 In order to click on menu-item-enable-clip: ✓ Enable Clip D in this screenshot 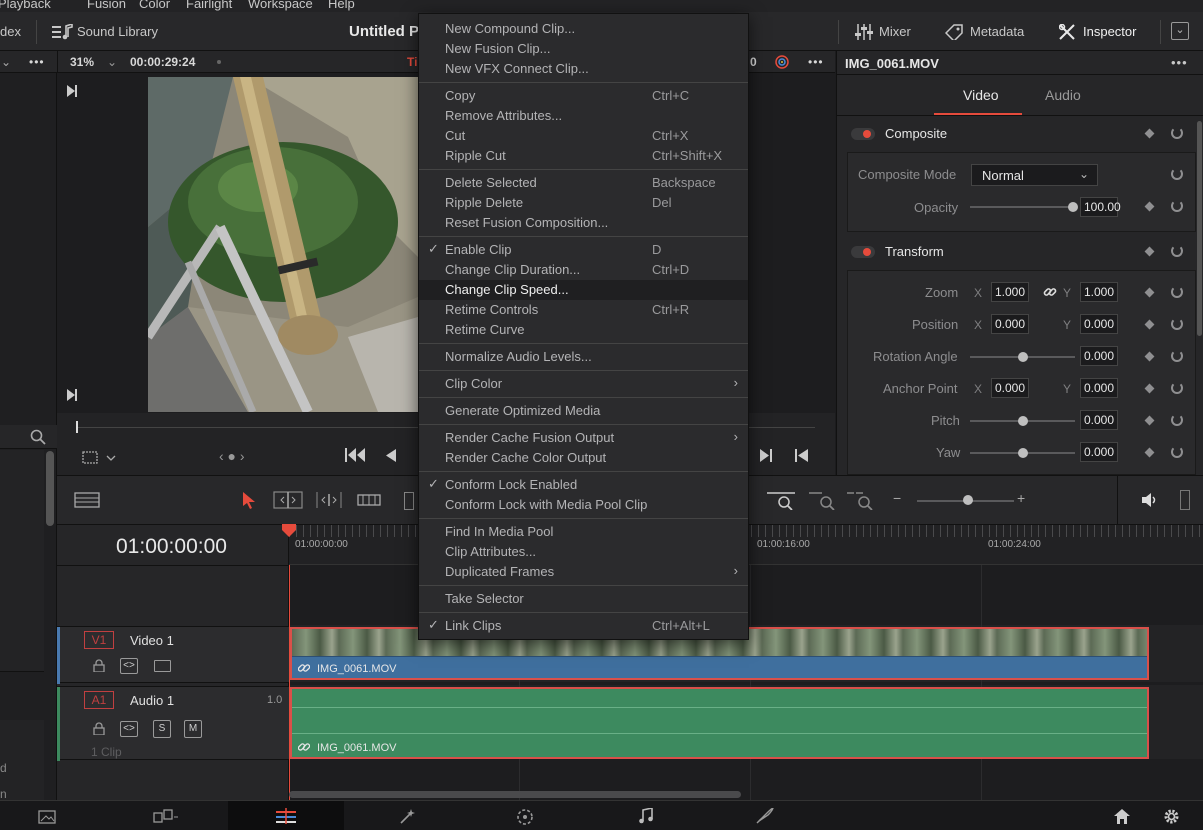, I will do `click(583, 250)`.